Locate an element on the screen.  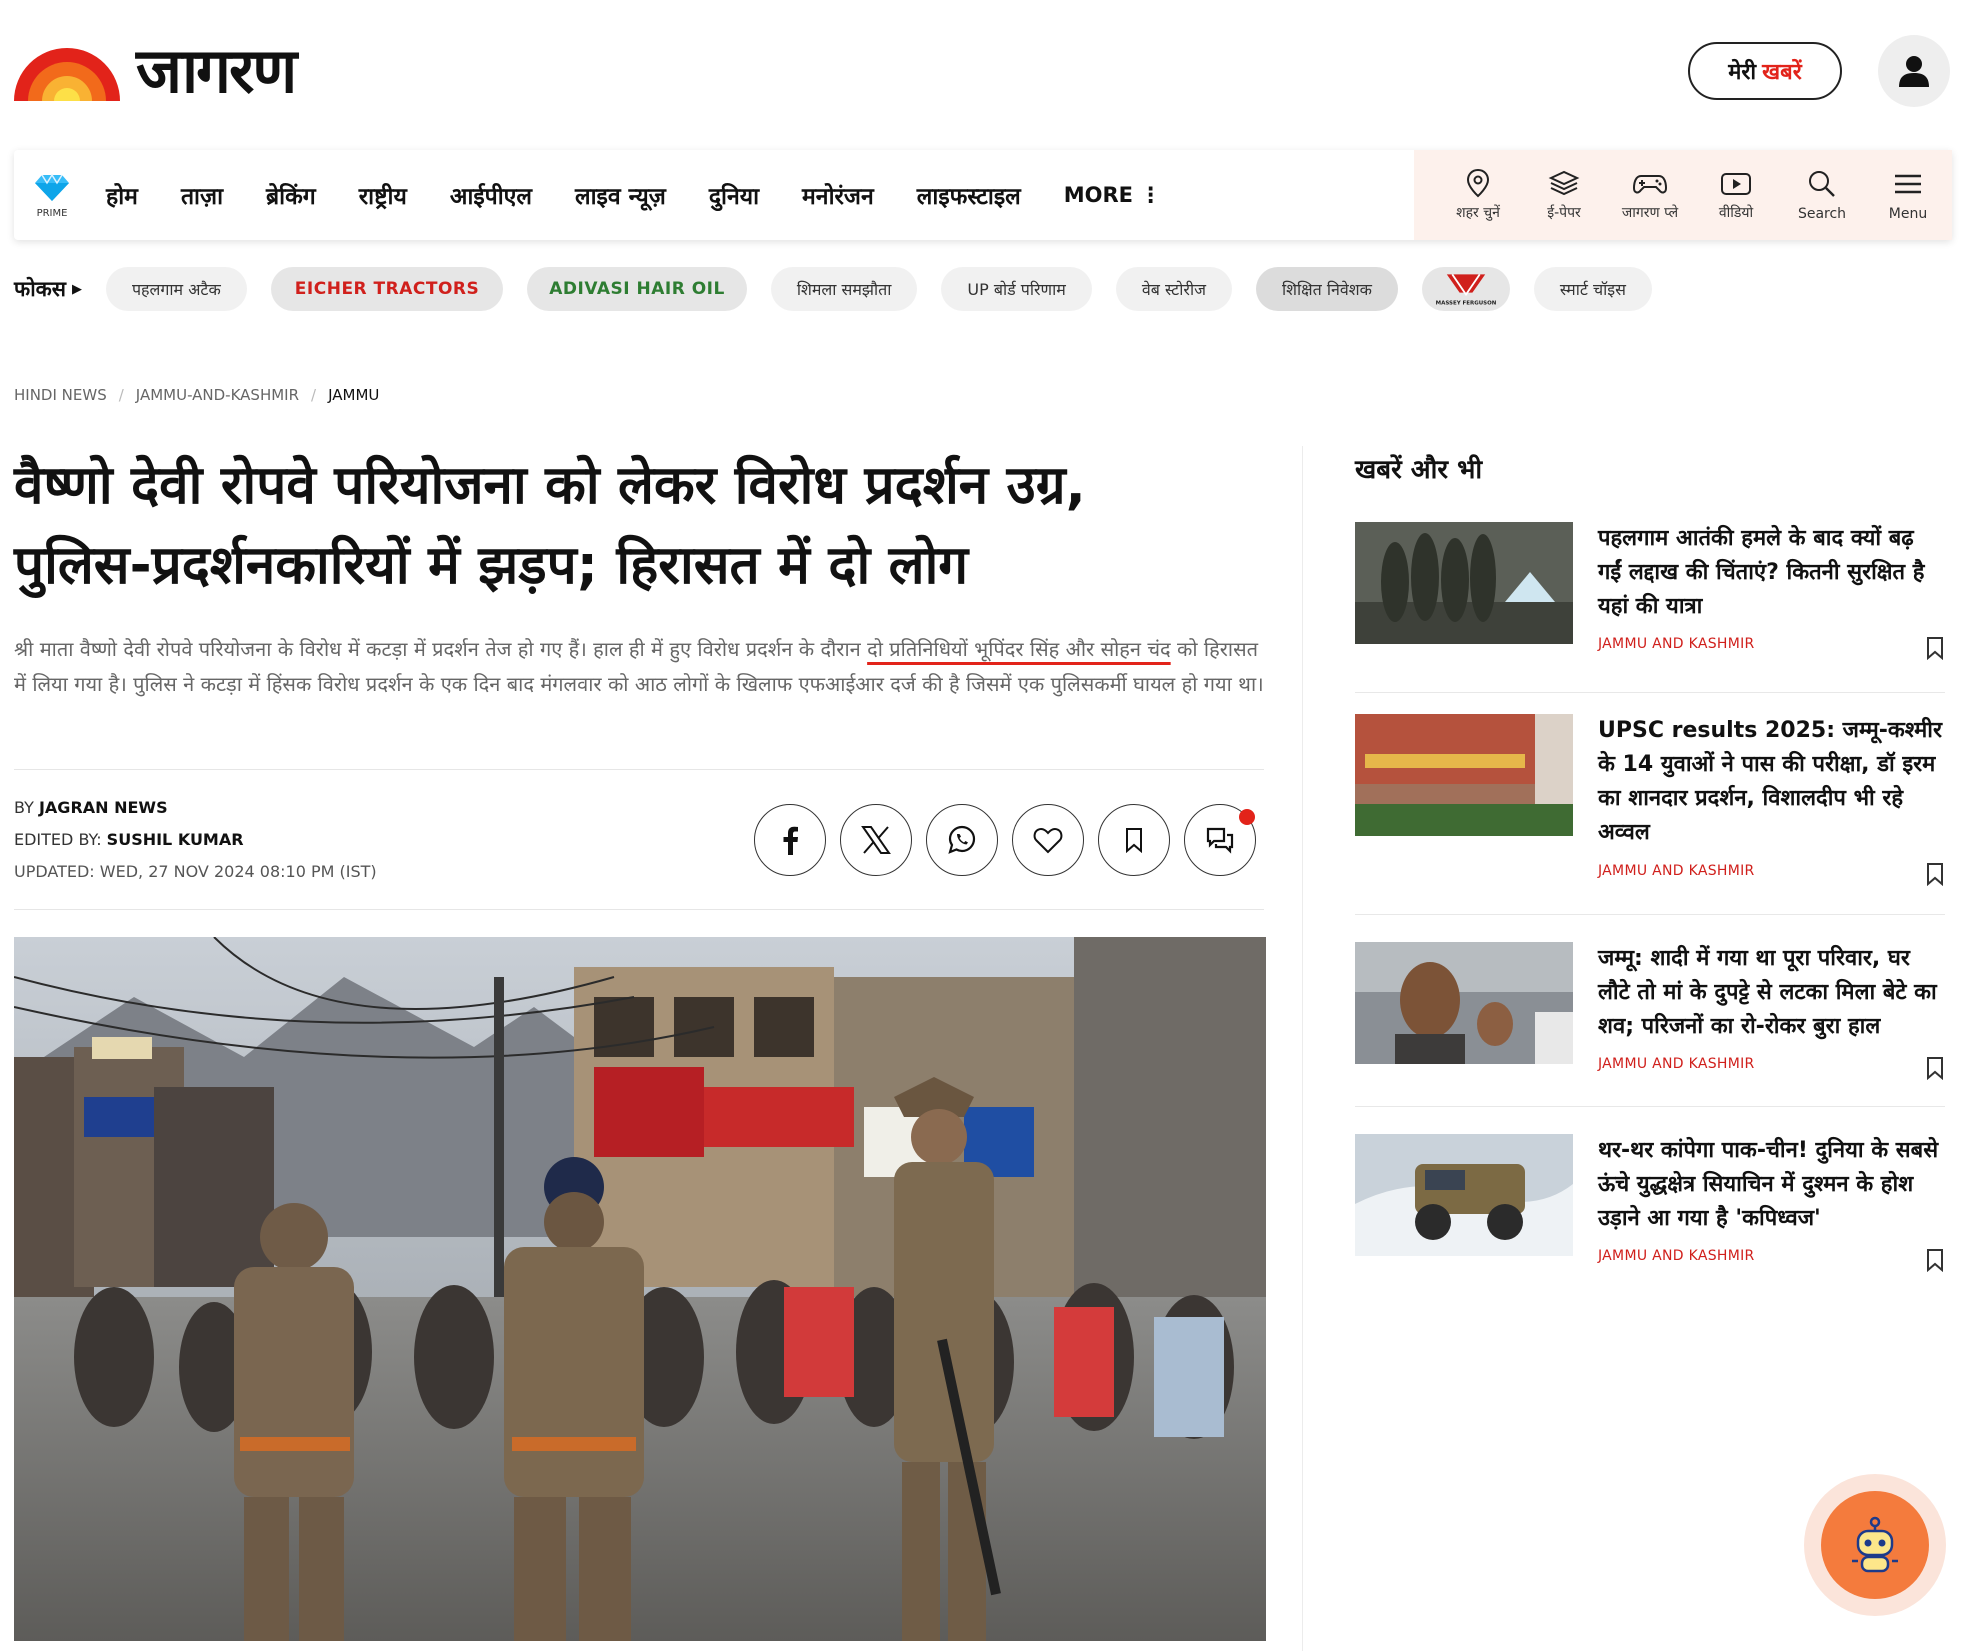
focus-chip-up-board: UP बोर्ड परिणाम is located at coordinates (1016, 289).